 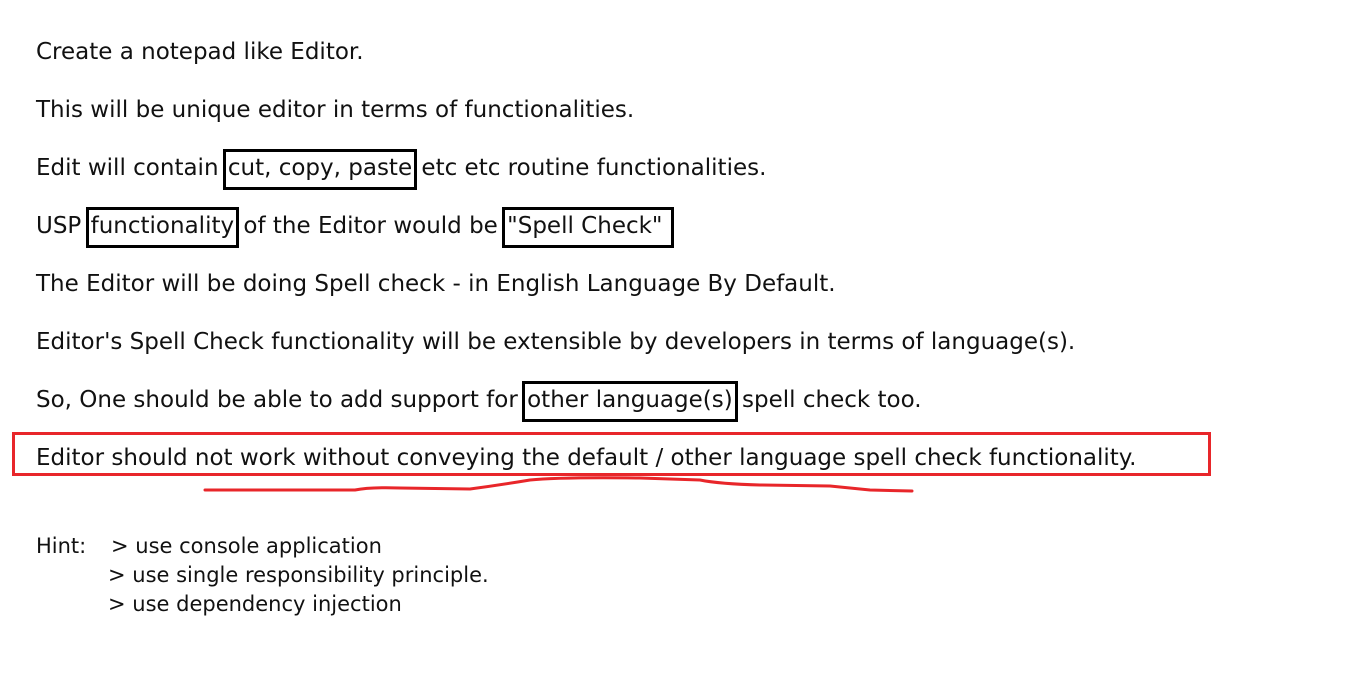 What do you see at coordinates (61, 546) in the screenshot?
I see `hint-label: Hint:` at bounding box center [61, 546].